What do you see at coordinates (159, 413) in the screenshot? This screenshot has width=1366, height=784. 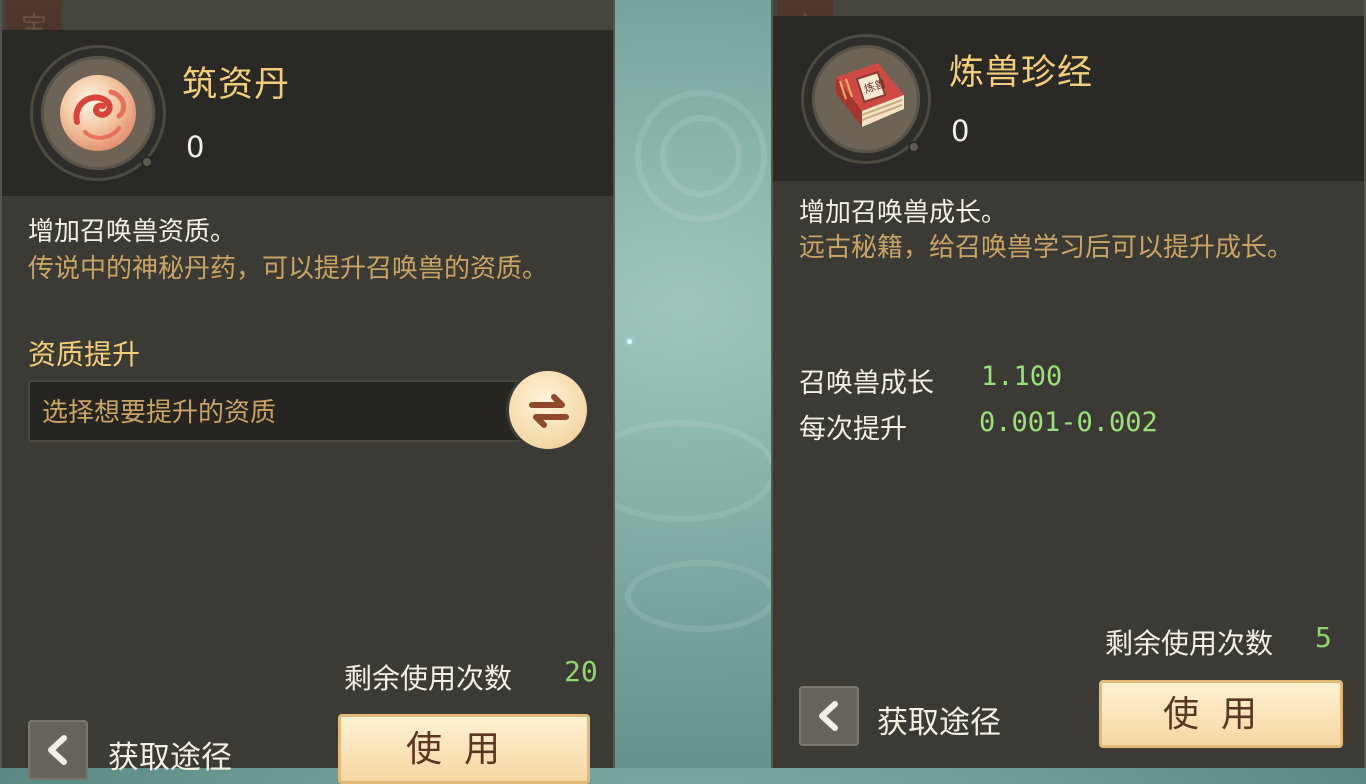 I see `quality-select-placeholder: 选择想要提升的资质` at bounding box center [159, 413].